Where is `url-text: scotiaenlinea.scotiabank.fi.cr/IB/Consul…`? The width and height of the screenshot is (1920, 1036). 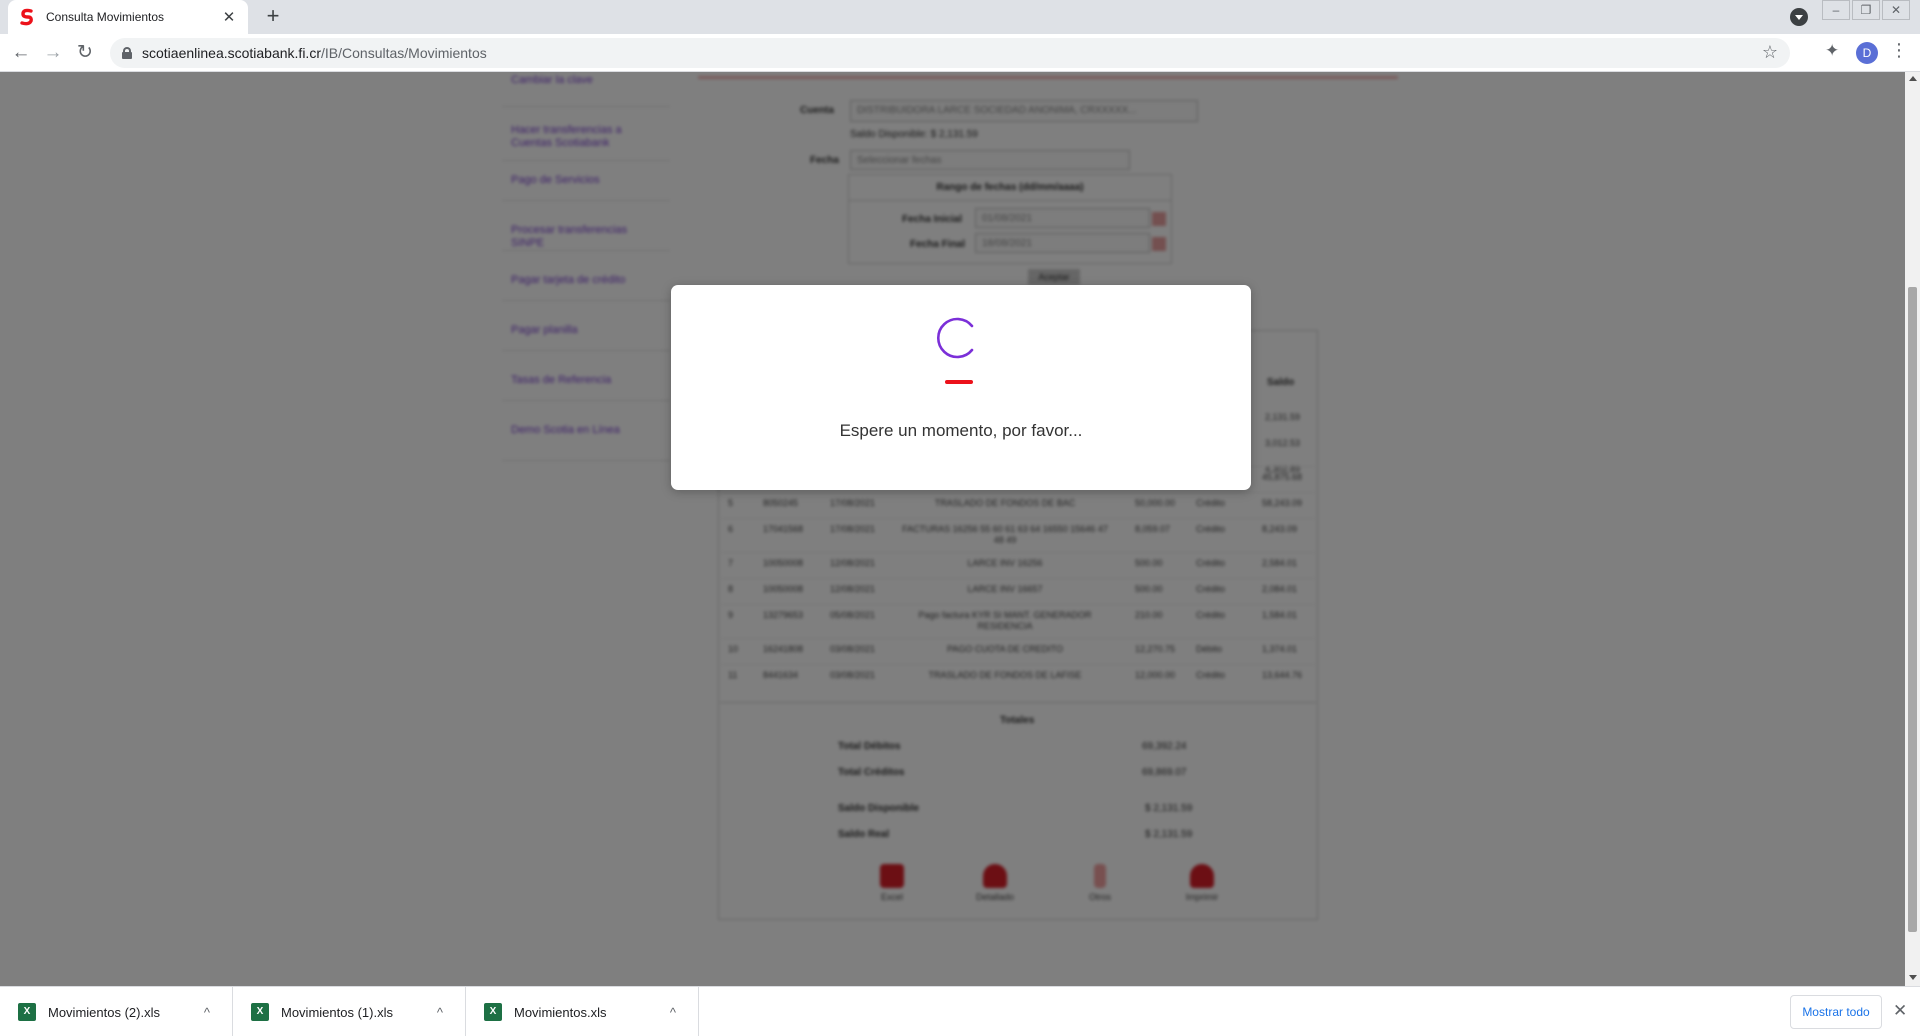
url-text: scotiaenlinea.scotiabank.fi.cr/IB/Consul… is located at coordinates (314, 53).